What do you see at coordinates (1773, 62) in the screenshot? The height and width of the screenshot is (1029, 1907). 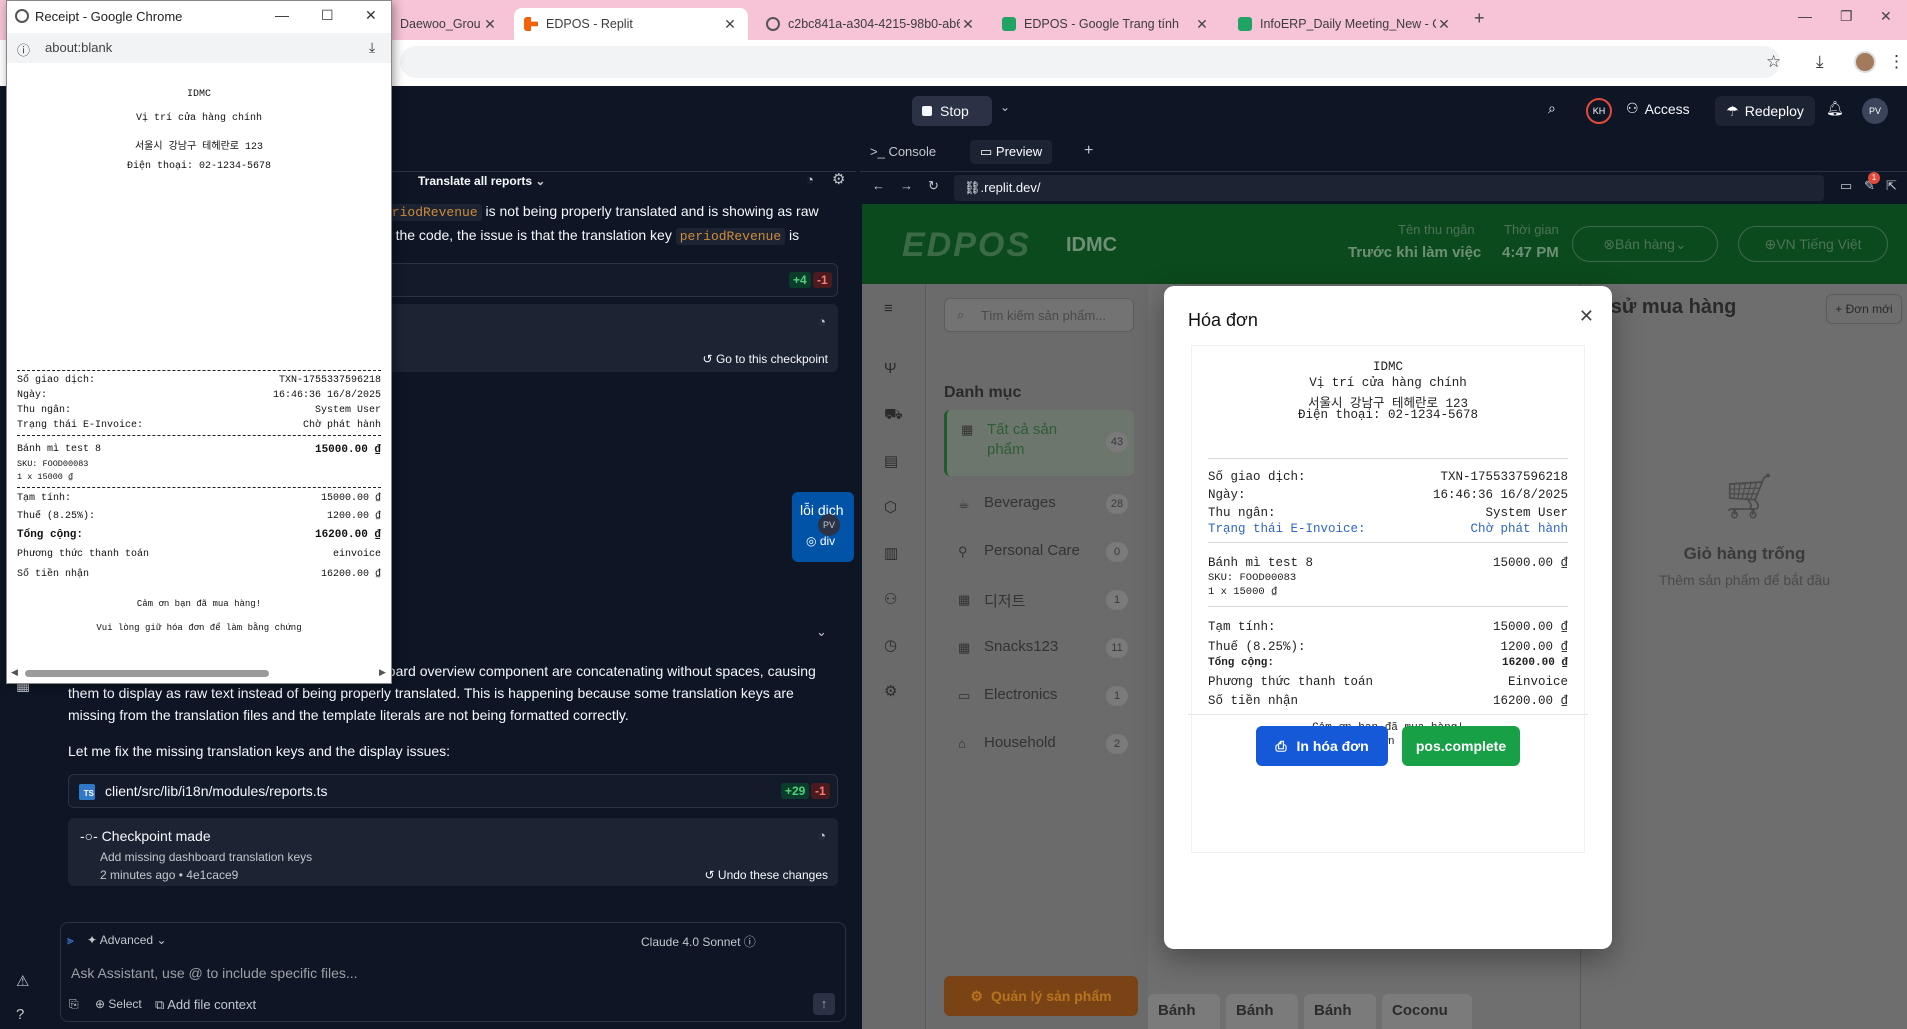 I see `bookmark-star-icon: ☆` at bounding box center [1773, 62].